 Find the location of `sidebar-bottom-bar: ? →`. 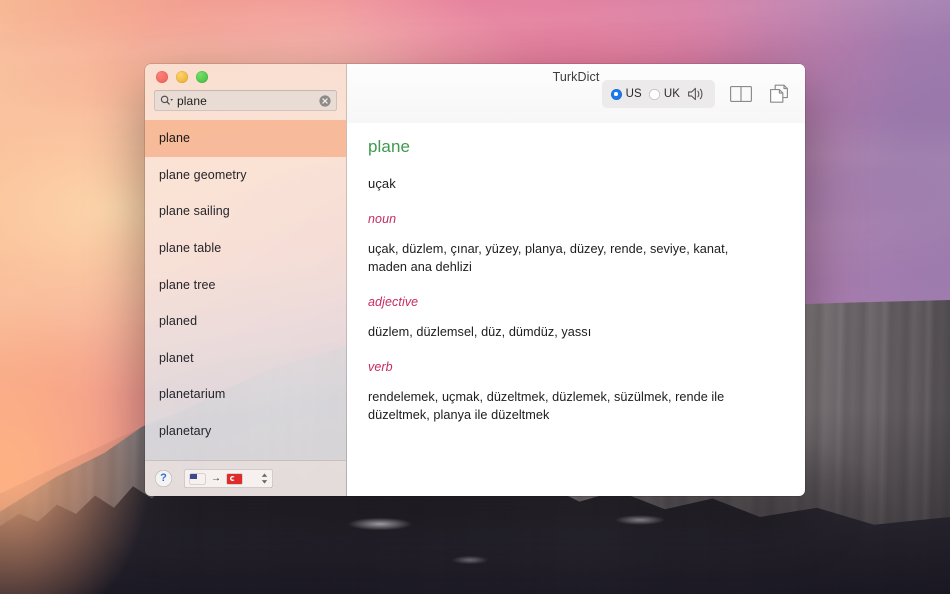

sidebar-bottom-bar: ? → is located at coordinates (245, 478).